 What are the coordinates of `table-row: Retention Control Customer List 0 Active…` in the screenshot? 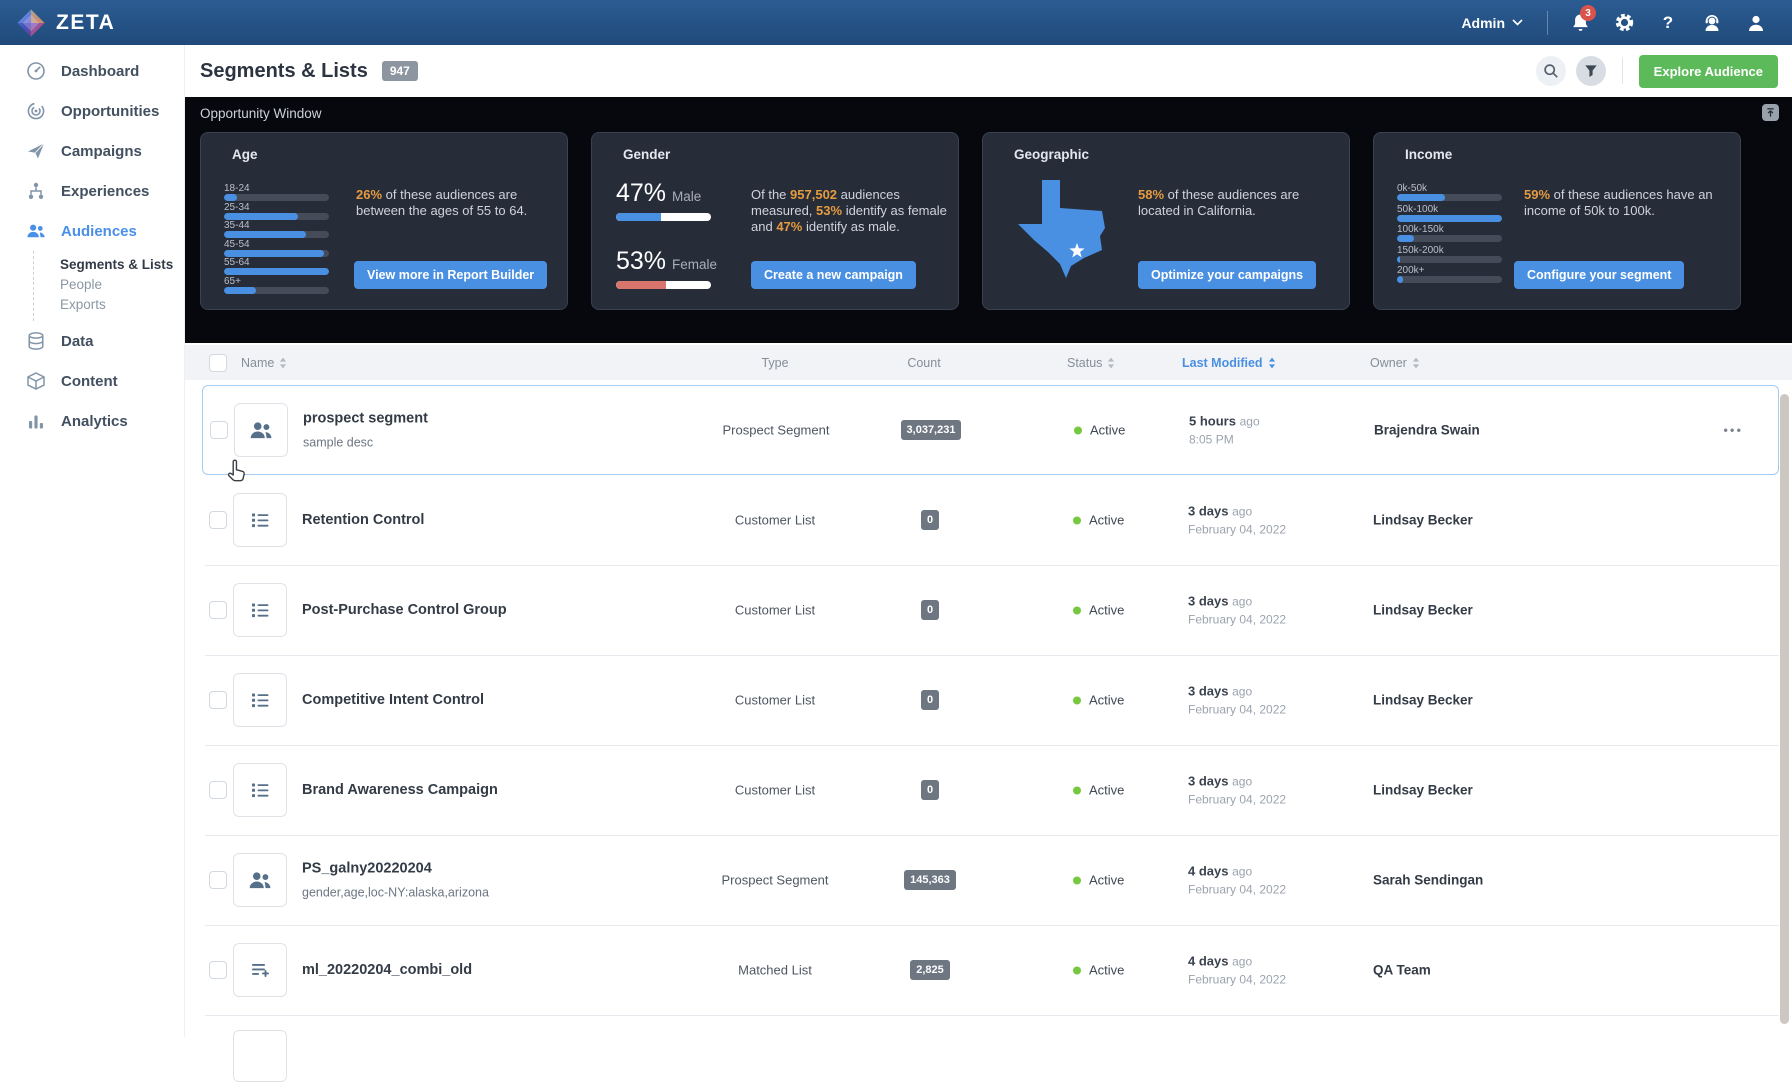 It's located at (990, 520).